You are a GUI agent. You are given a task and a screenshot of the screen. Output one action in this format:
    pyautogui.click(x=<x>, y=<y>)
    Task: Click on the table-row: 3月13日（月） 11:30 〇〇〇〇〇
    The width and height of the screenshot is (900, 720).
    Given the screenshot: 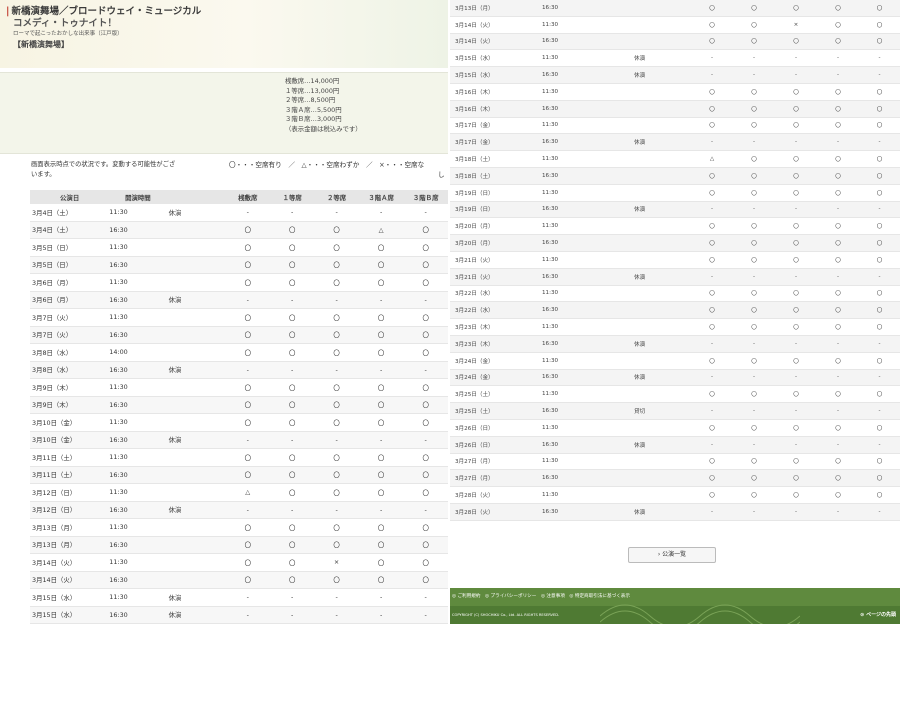 What is the action you would take?
    pyautogui.click(x=239, y=527)
    